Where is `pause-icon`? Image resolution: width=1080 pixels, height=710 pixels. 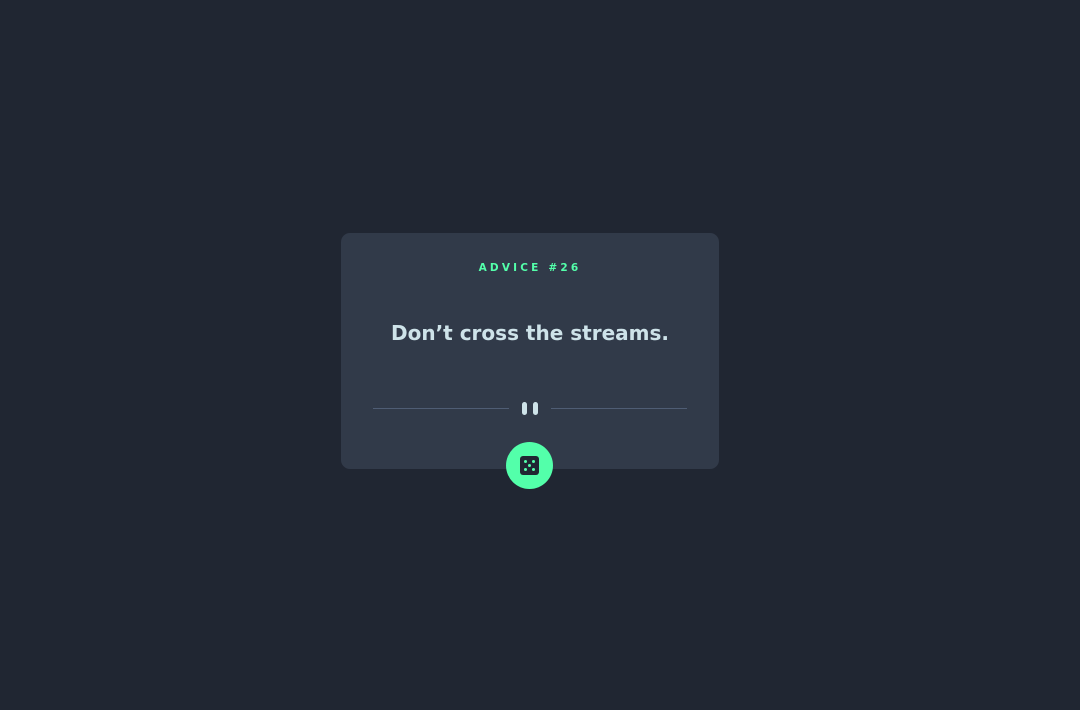 pause-icon is located at coordinates (530, 408).